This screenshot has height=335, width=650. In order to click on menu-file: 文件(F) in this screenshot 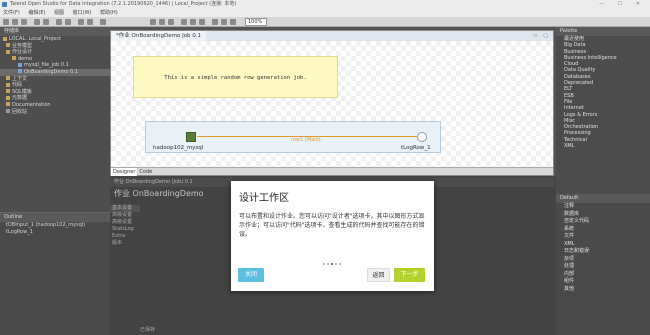, I will do `click(11, 13)`.